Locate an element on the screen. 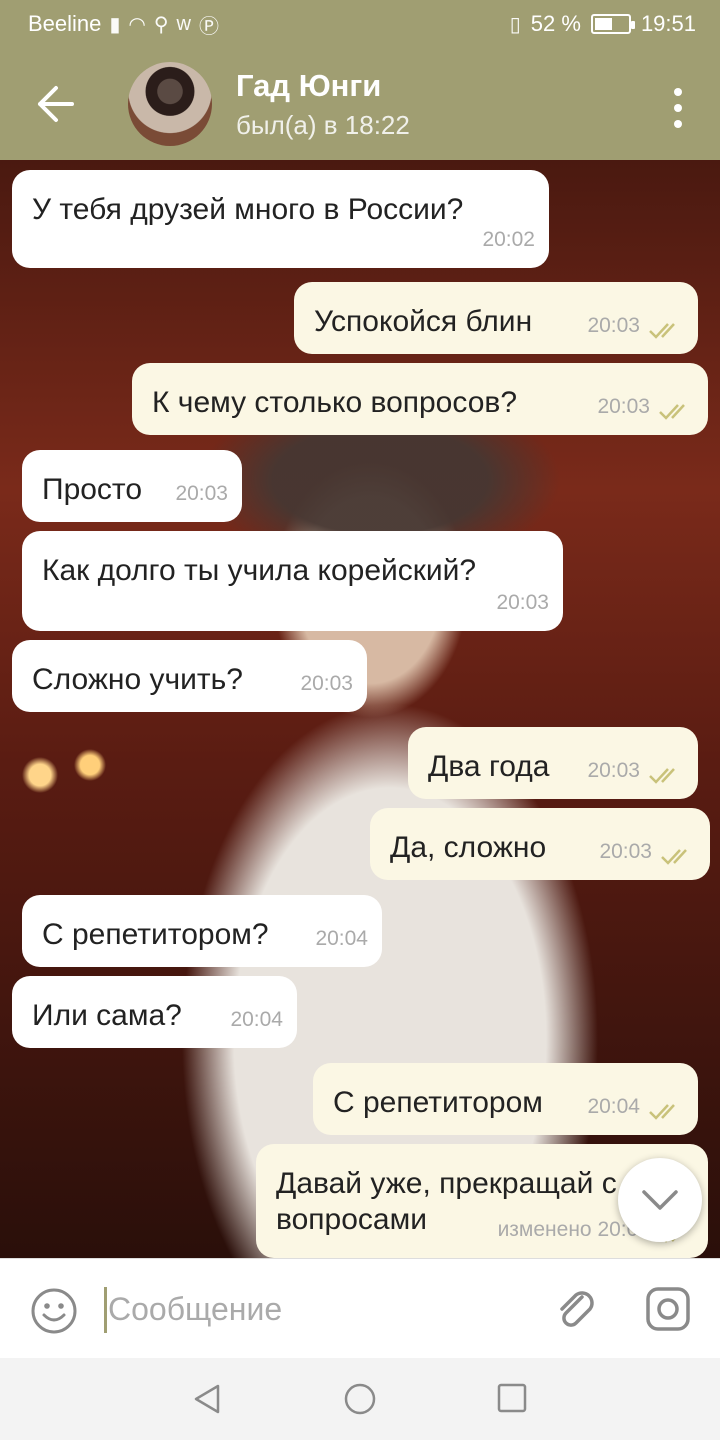 The height and width of the screenshot is (1440, 720). message-bubble-outgoing: Два года 20:03 is located at coordinates (553, 763).